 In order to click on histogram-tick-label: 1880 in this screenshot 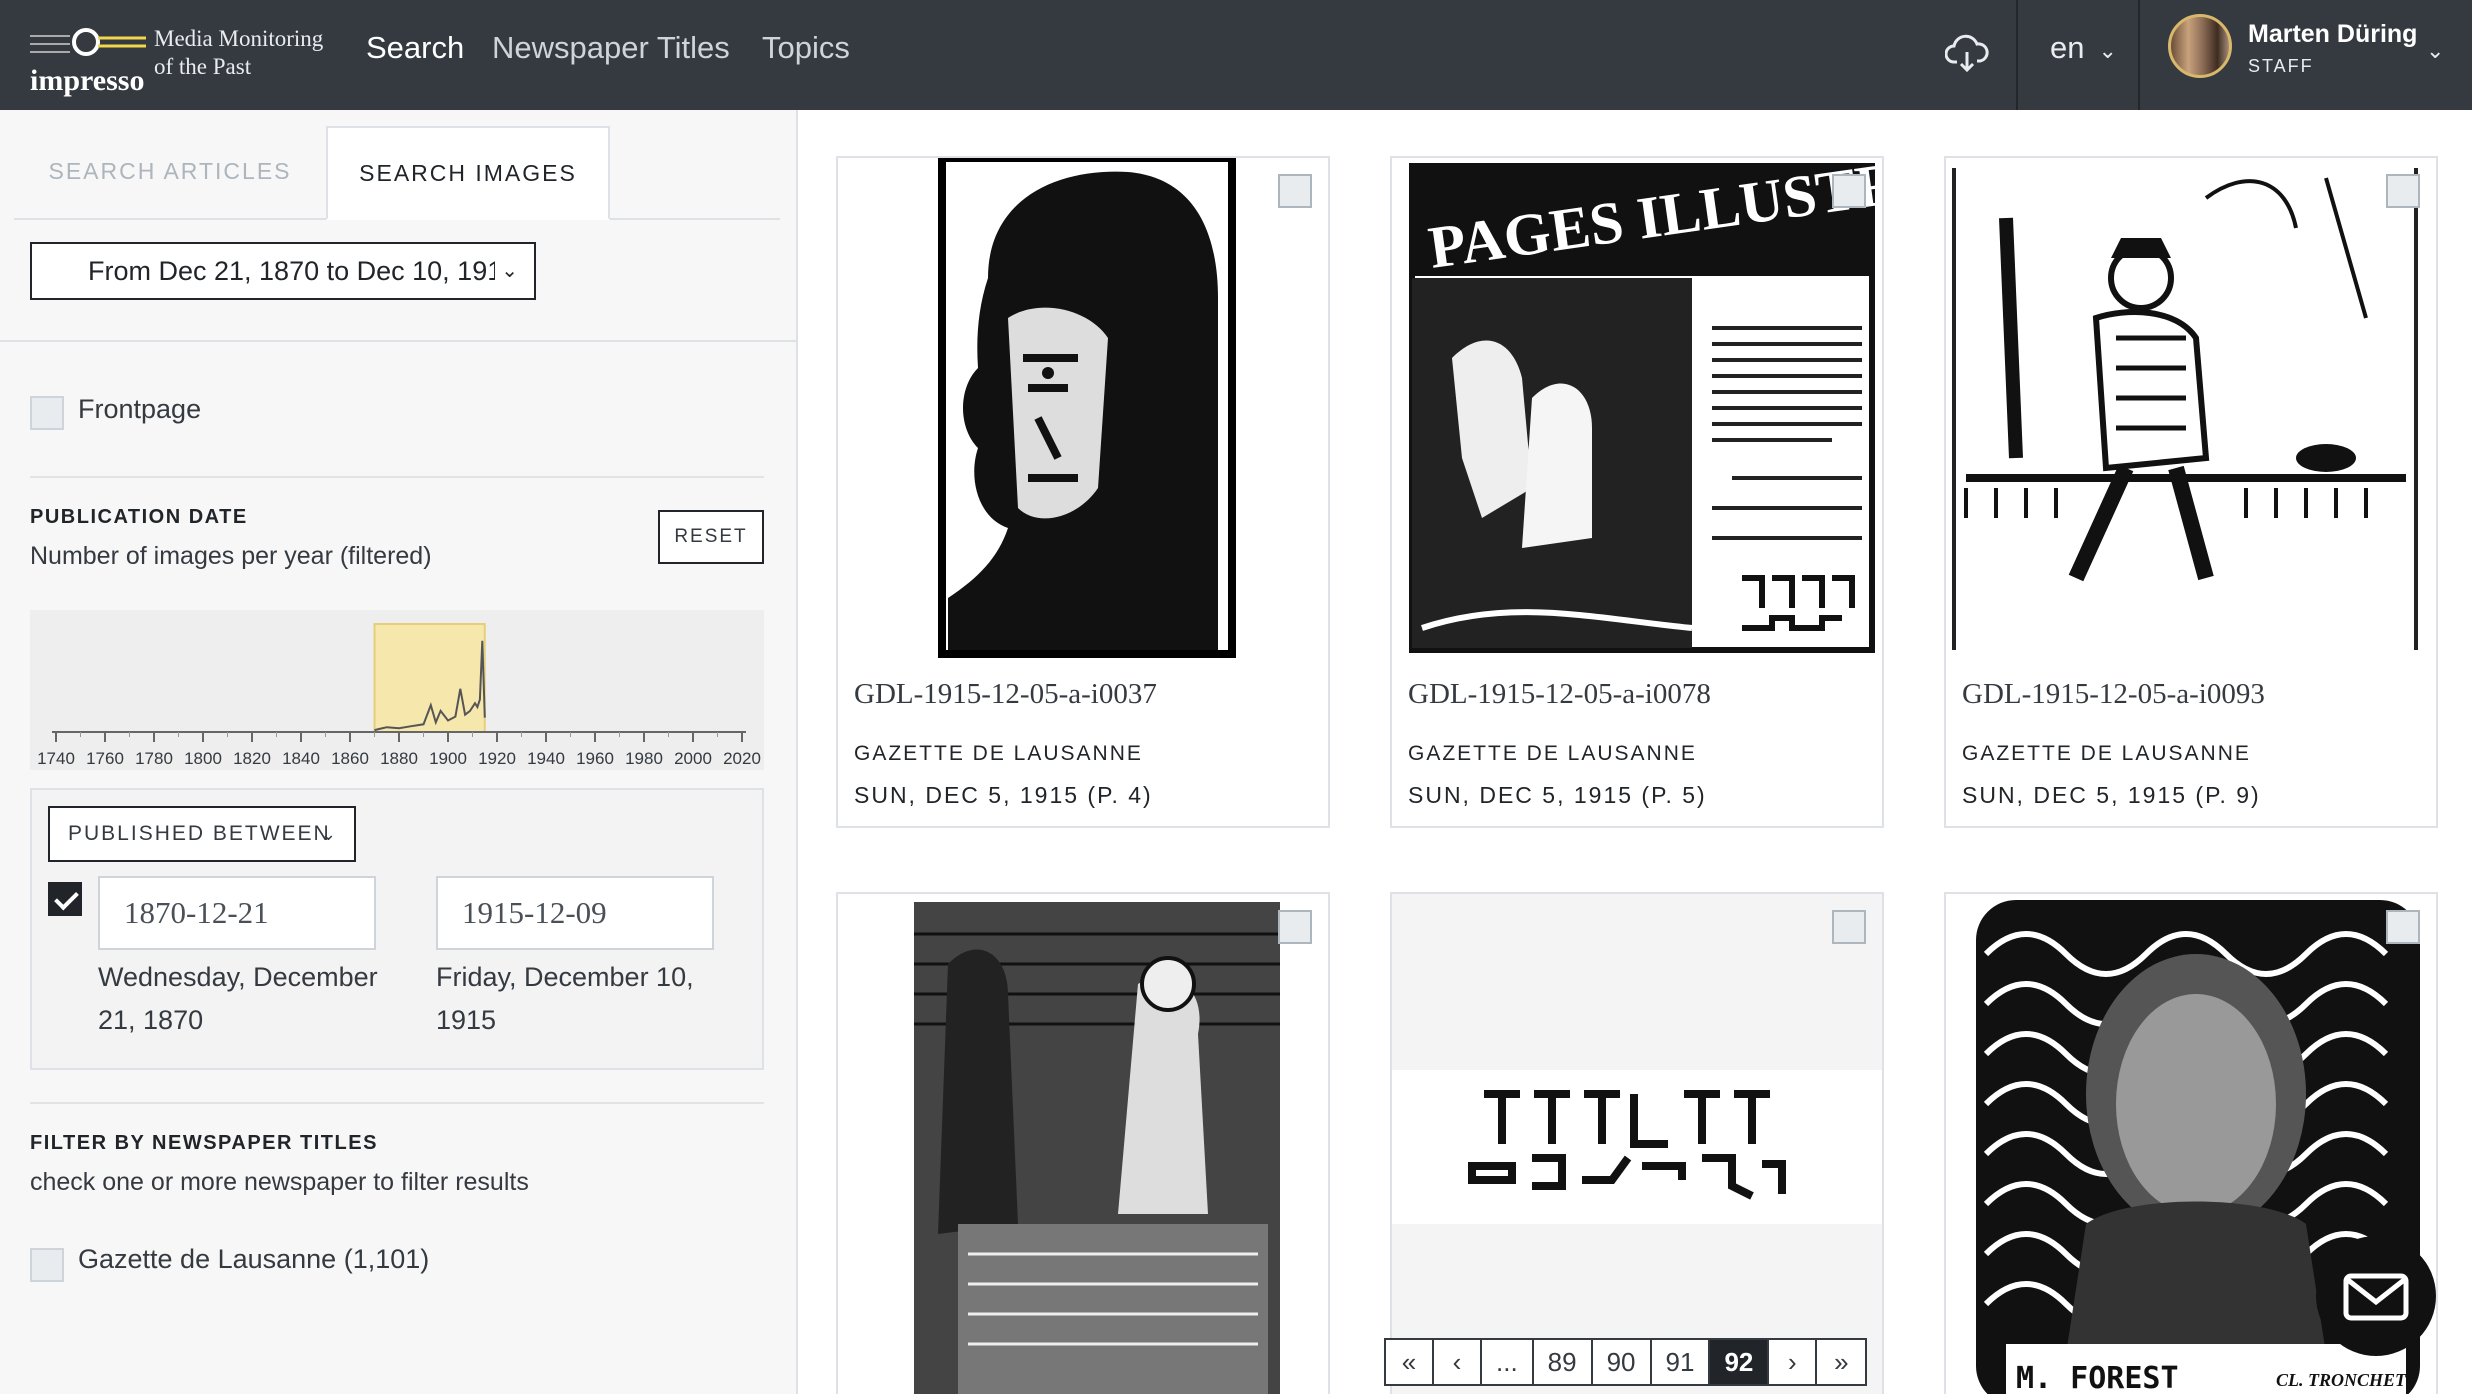, I will do `click(399, 758)`.